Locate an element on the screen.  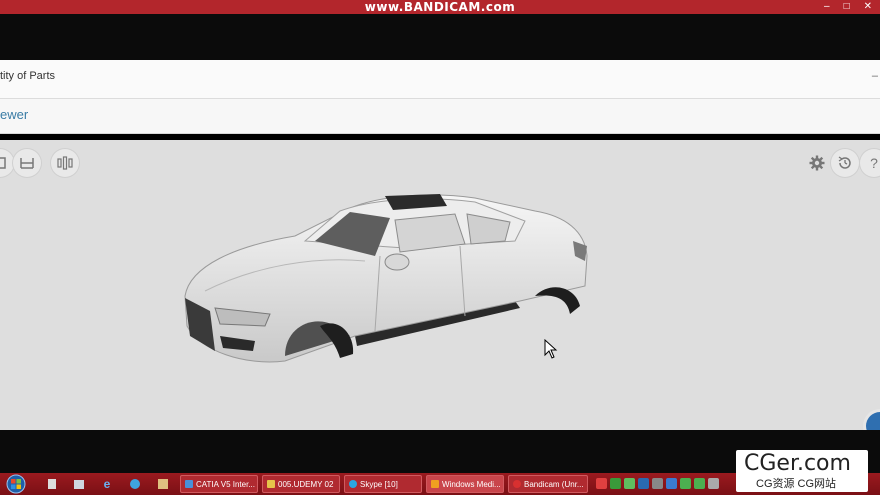
volume-icon is located at coordinates (713, 483).